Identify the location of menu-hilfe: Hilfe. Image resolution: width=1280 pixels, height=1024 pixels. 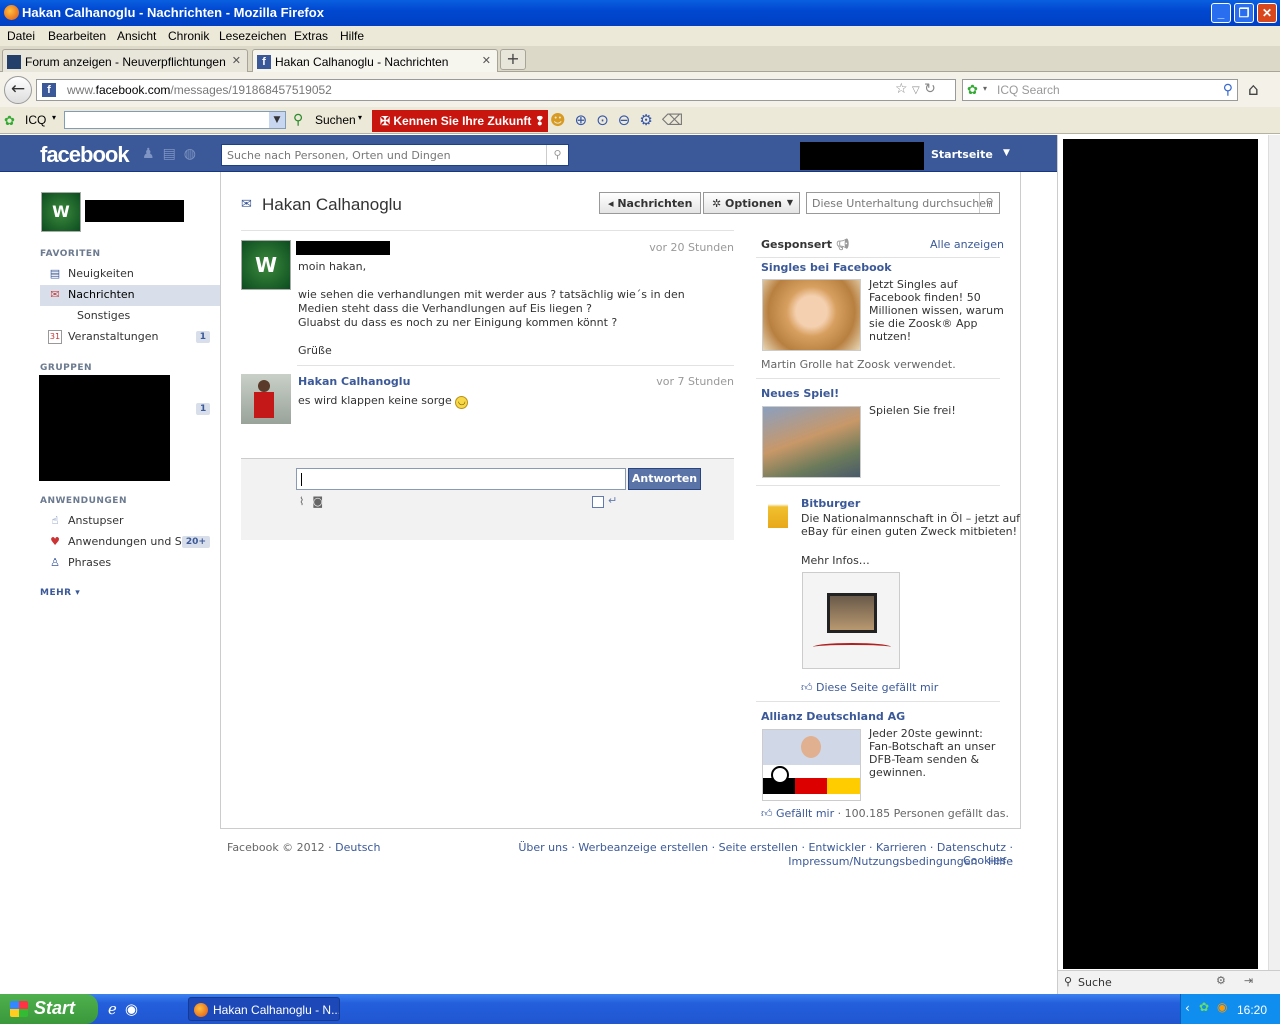
(352, 36).